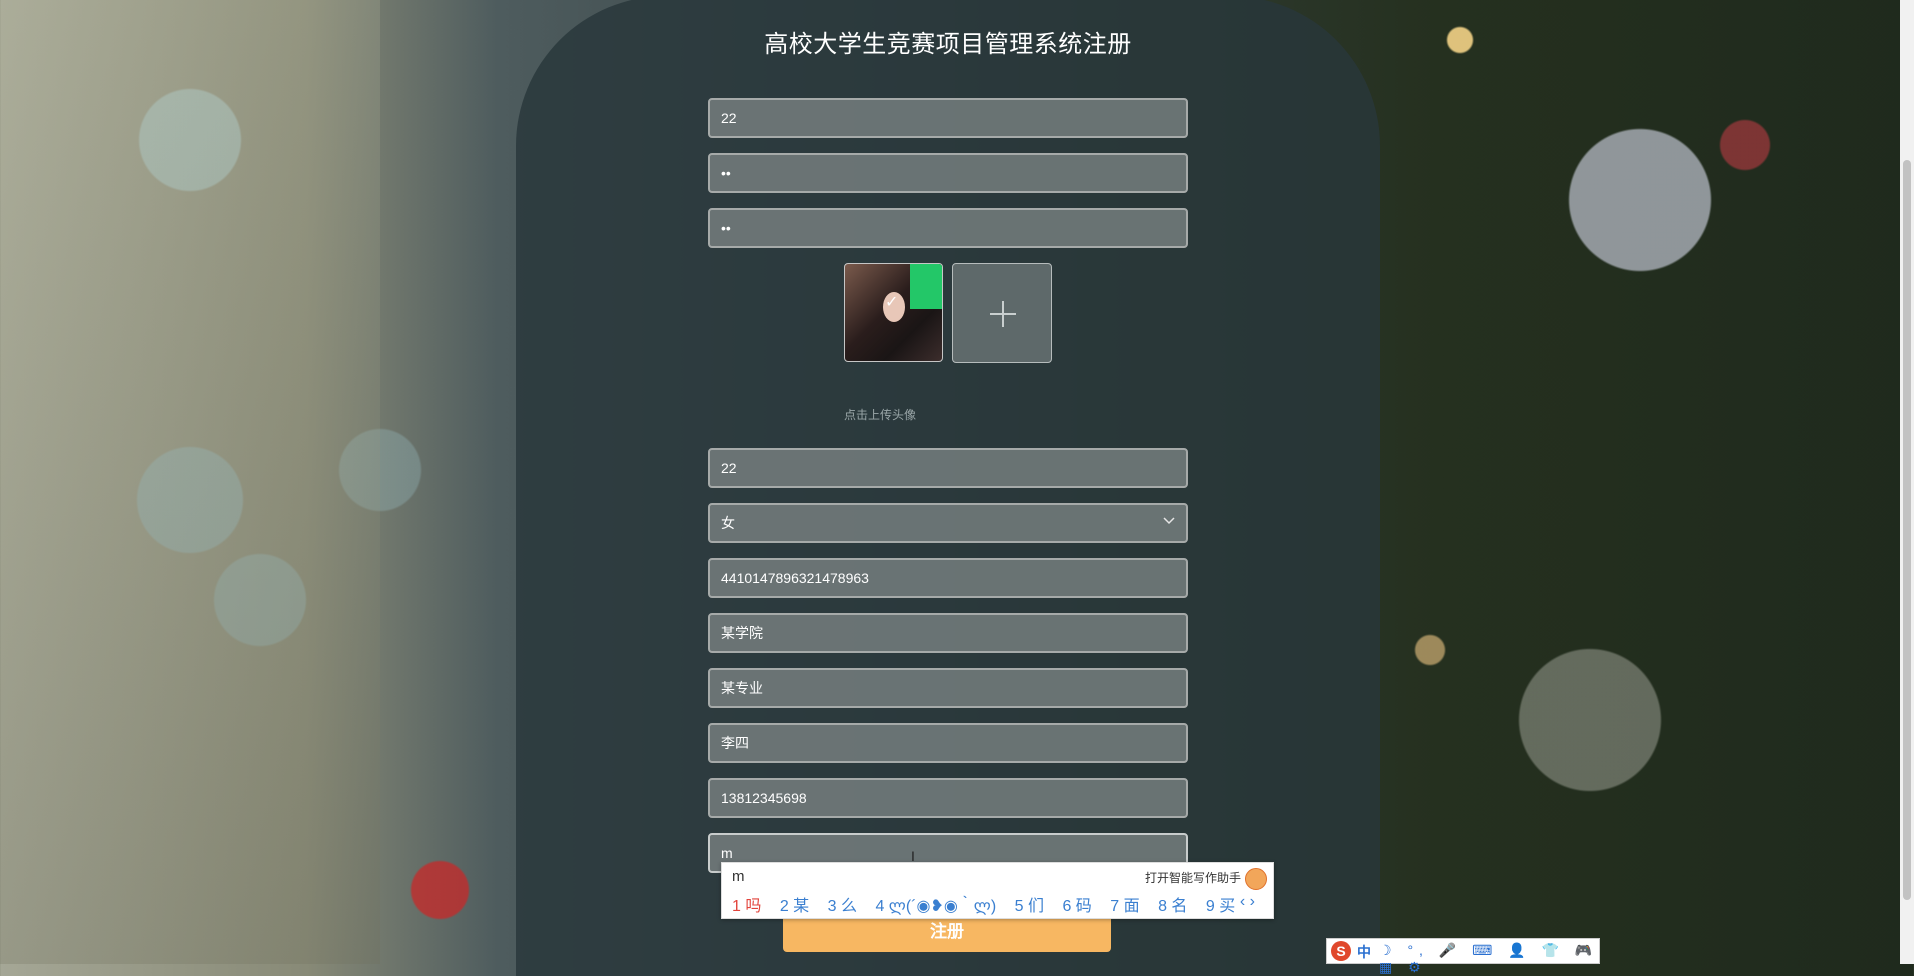 The image size is (1914, 976). Describe the element at coordinates (893, 312) in the screenshot. I see `avatar-preview: ✓` at that location.